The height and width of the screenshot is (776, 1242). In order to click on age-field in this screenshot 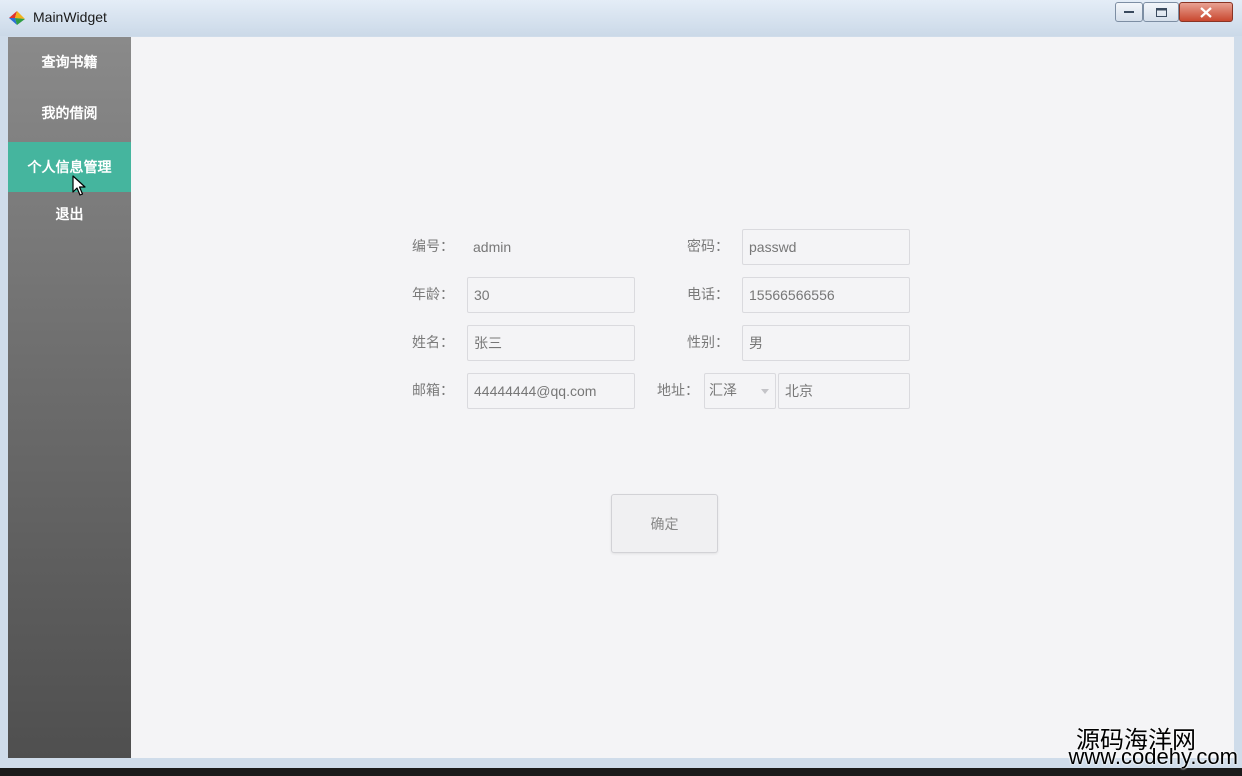, I will do `click(551, 295)`.